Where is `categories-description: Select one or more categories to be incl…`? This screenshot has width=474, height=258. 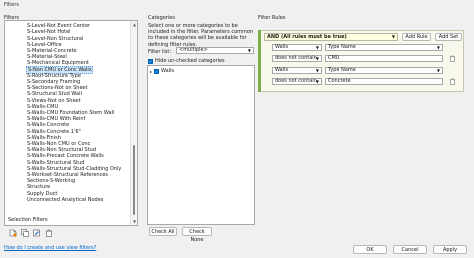 categories-description: Select one or more categories to be incl… is located at coordinates (201, 35).